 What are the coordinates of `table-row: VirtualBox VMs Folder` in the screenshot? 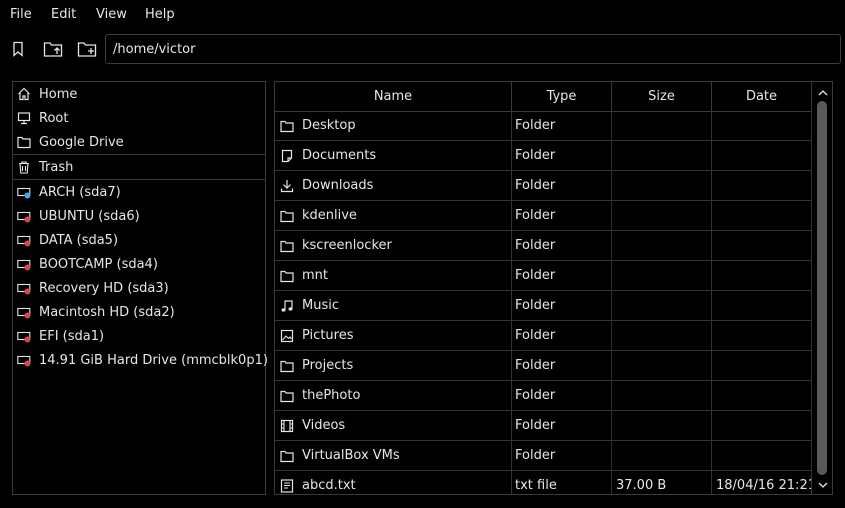 It's located at (543, 456).